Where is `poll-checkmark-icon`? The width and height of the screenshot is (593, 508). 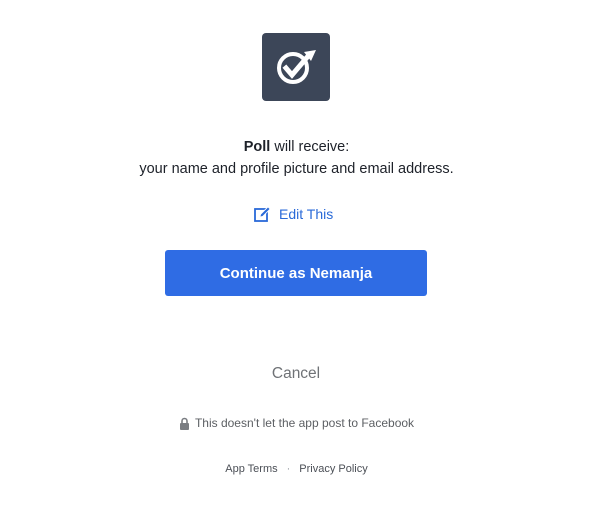 poll-checkmark-icon is located at coordinates (296, 67).